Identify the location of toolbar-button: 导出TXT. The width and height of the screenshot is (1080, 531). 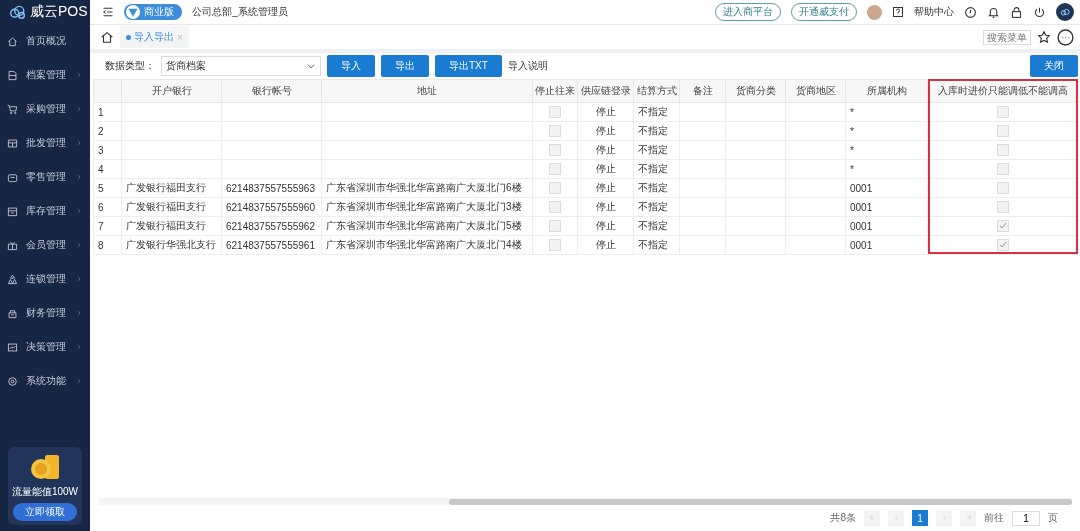
(468, 66).